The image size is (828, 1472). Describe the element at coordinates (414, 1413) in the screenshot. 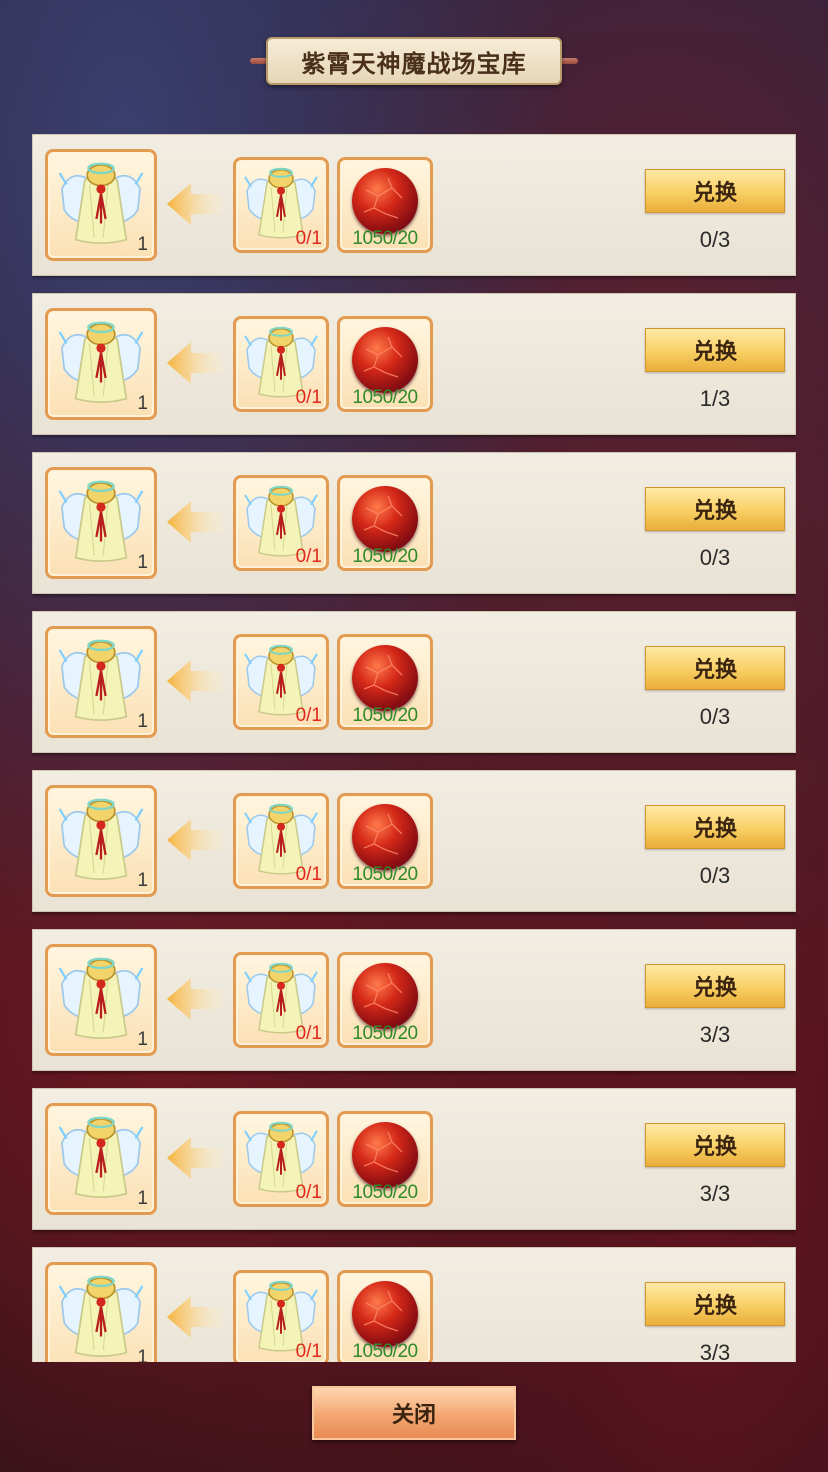

I see `close-button: 关闭` at that location.